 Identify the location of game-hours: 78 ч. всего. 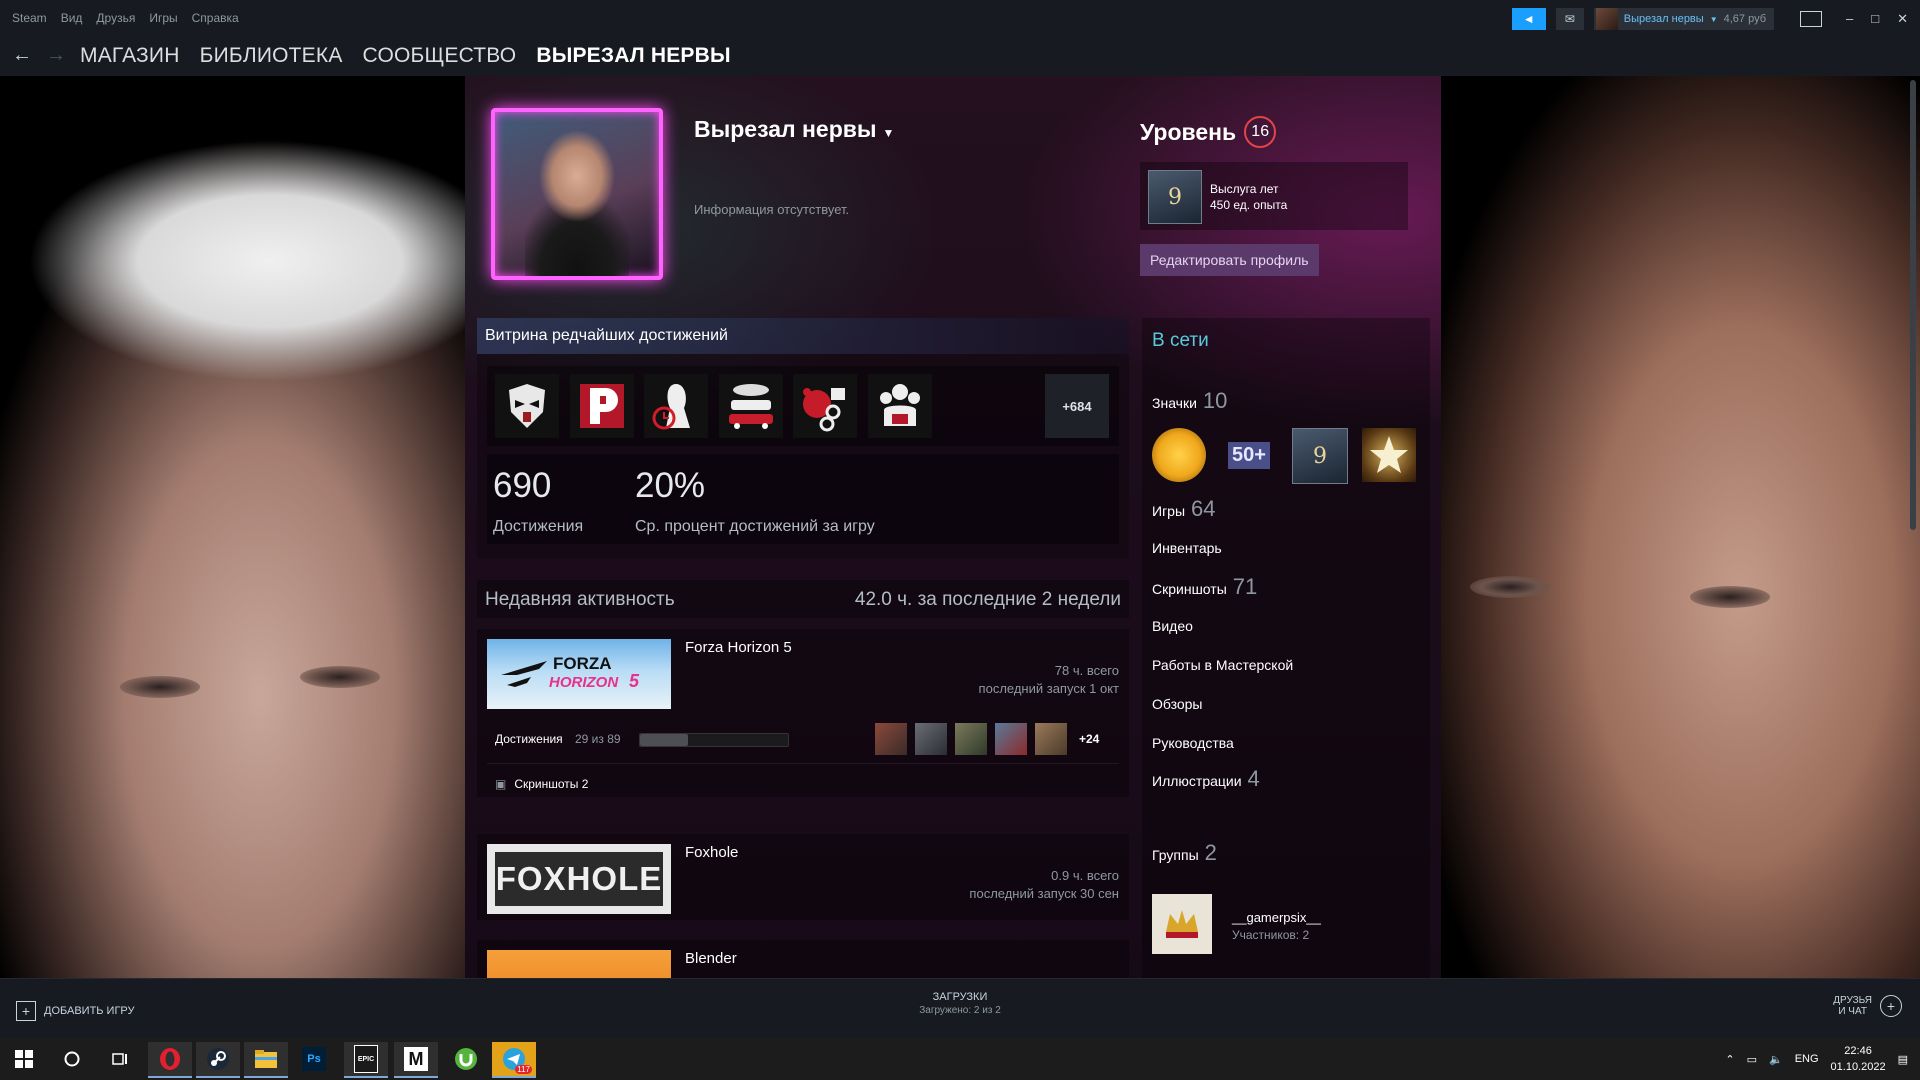
(1086, 670).